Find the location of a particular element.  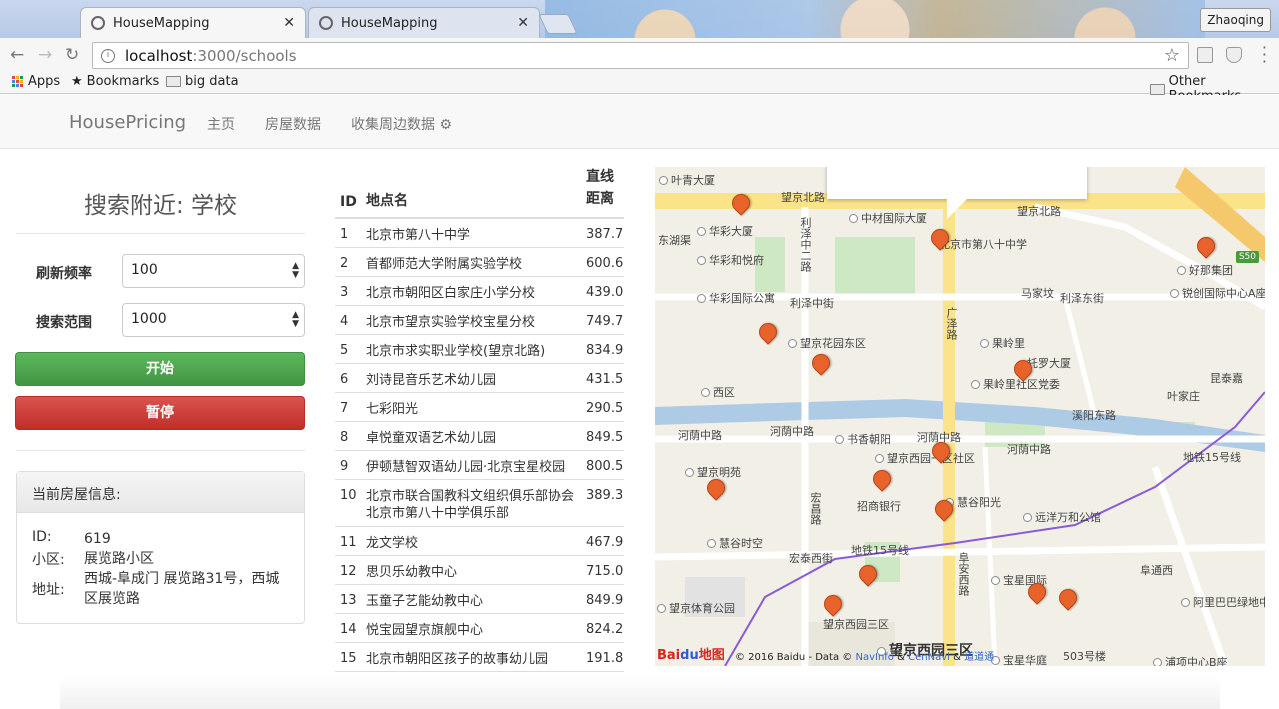

map-label-text: 阜通西 is located at coordinates (1156, 570).